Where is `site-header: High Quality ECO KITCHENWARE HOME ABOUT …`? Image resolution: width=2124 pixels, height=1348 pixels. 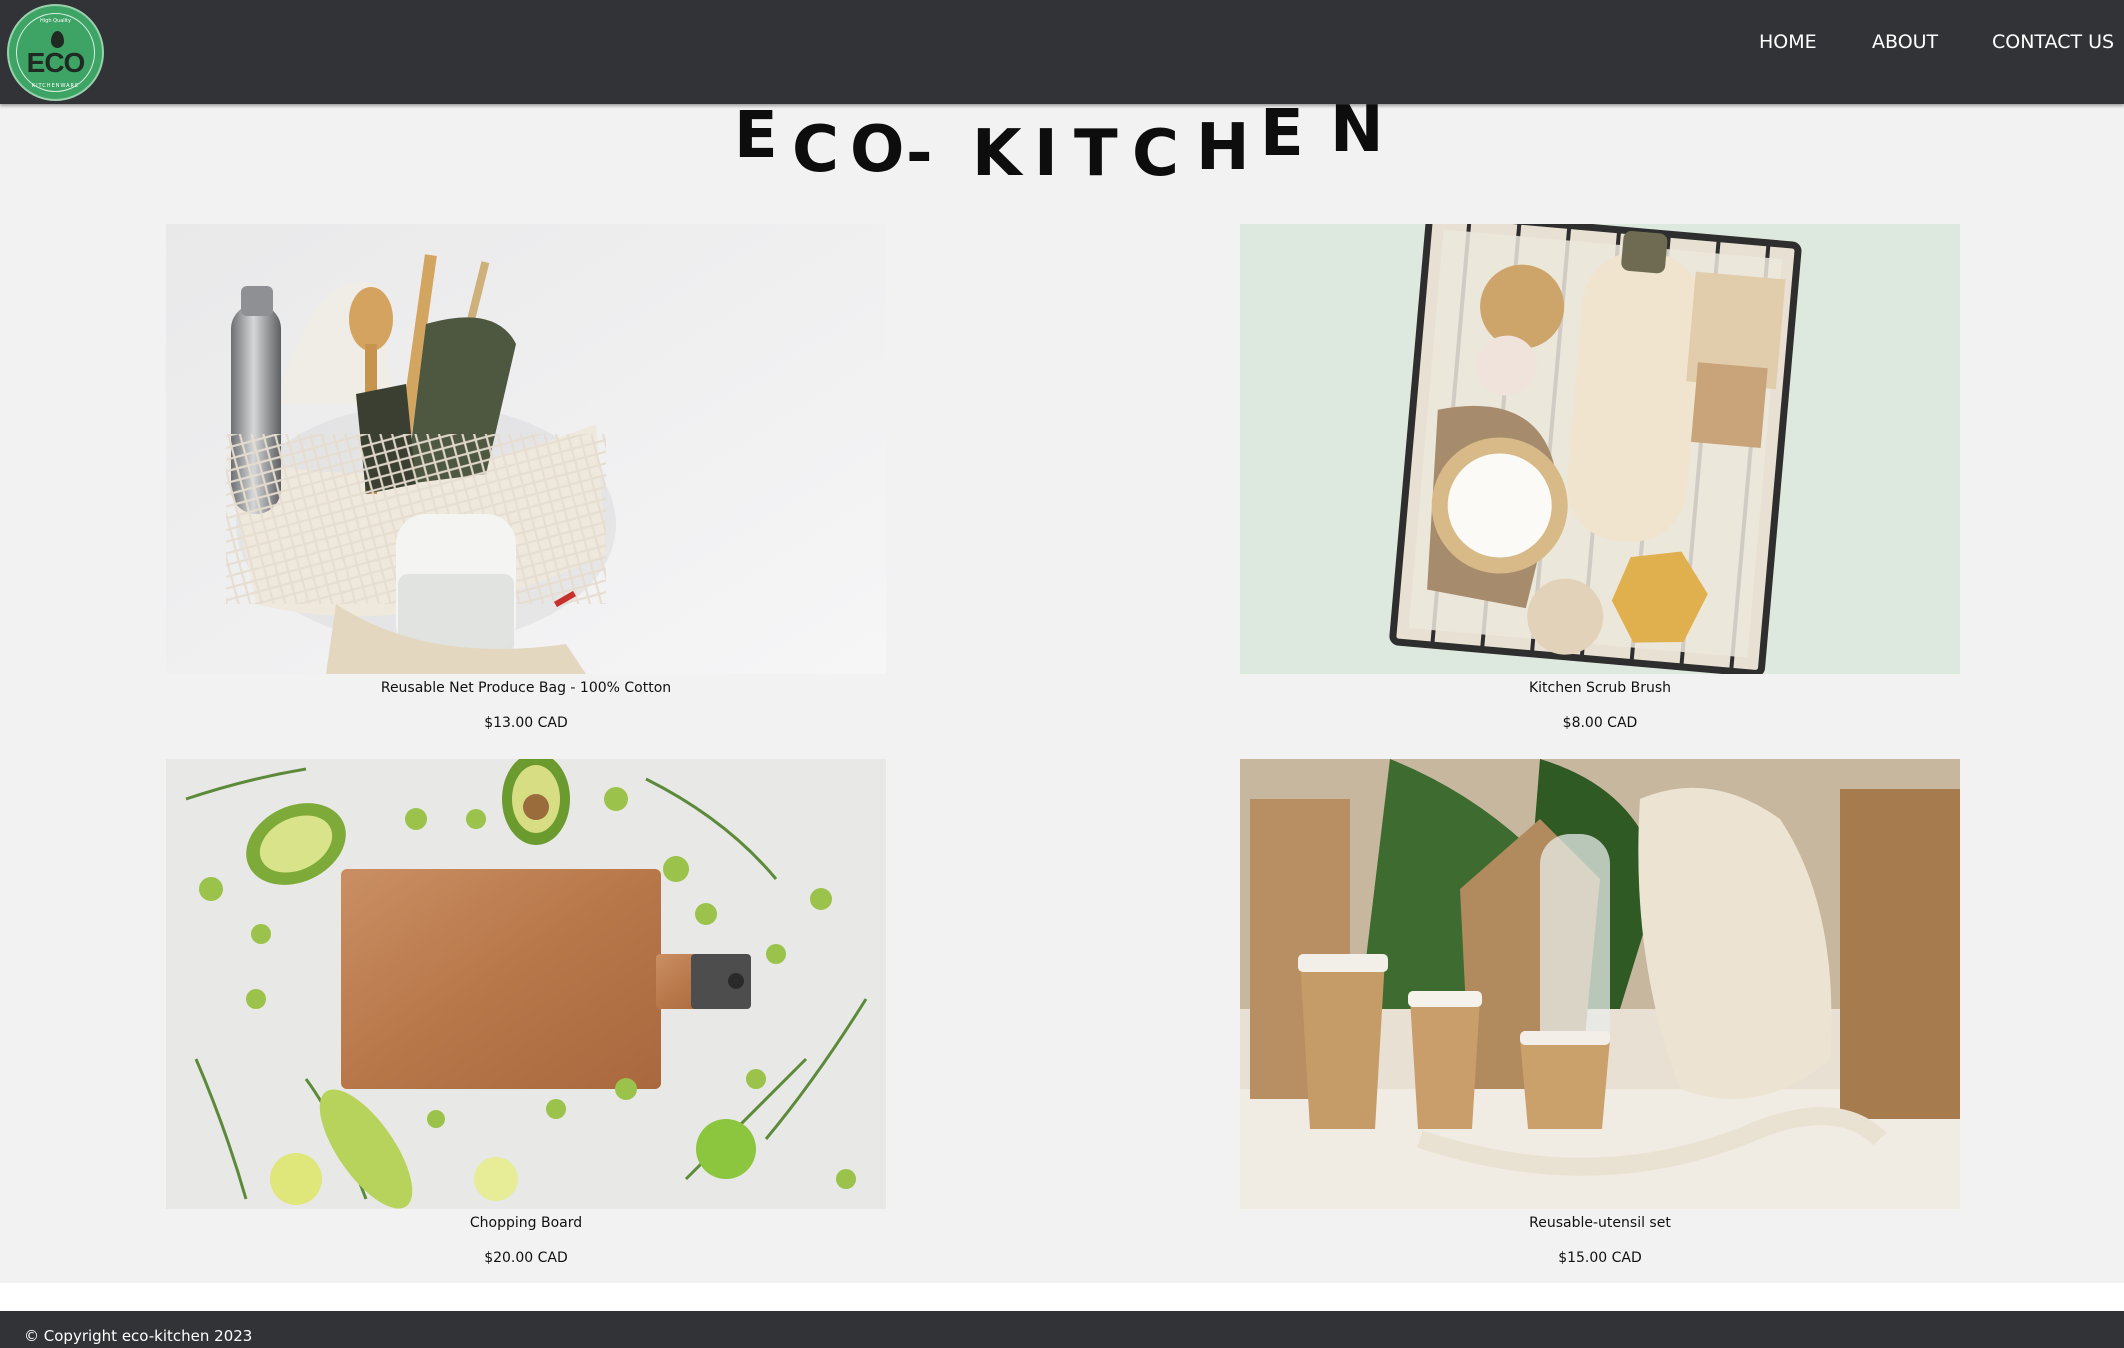 site-header: High Quality ECO KITCHENWARE HOME ABOUT … is located at coordinates (1062, 52).